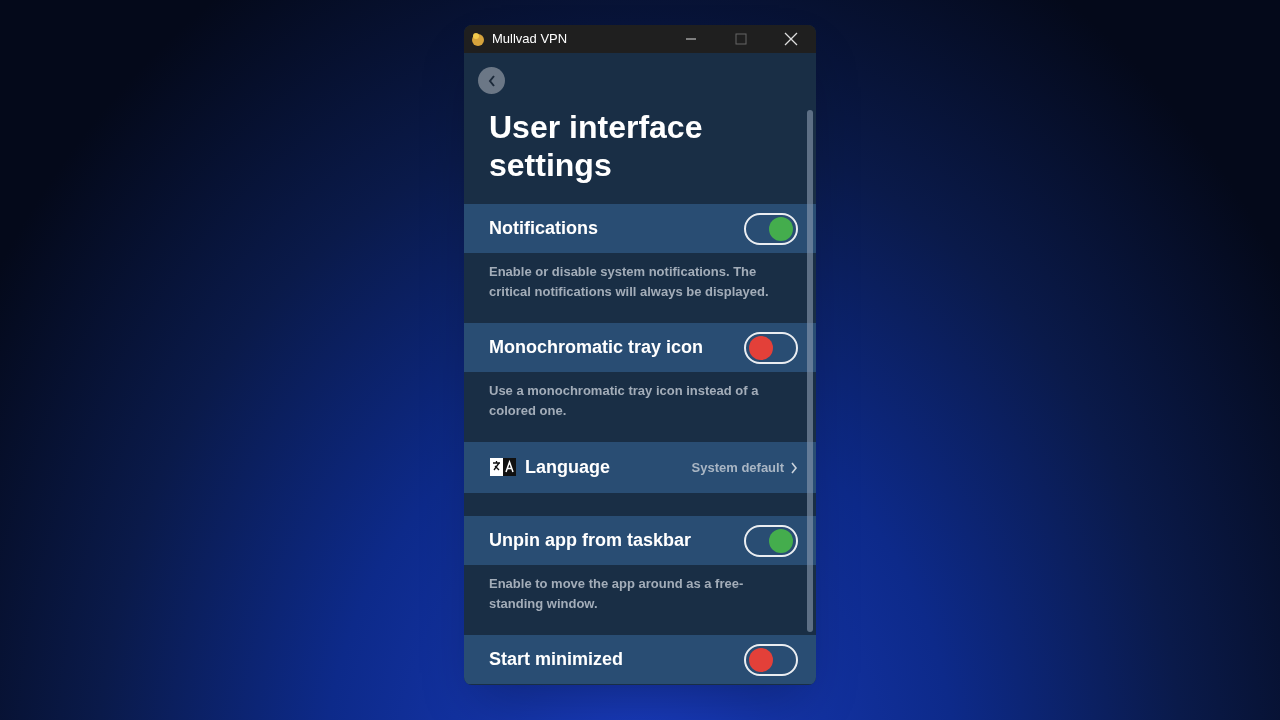  Describe the element at coordinates (741, 39) in the screenshot. I see `maximize-icon` at that location.